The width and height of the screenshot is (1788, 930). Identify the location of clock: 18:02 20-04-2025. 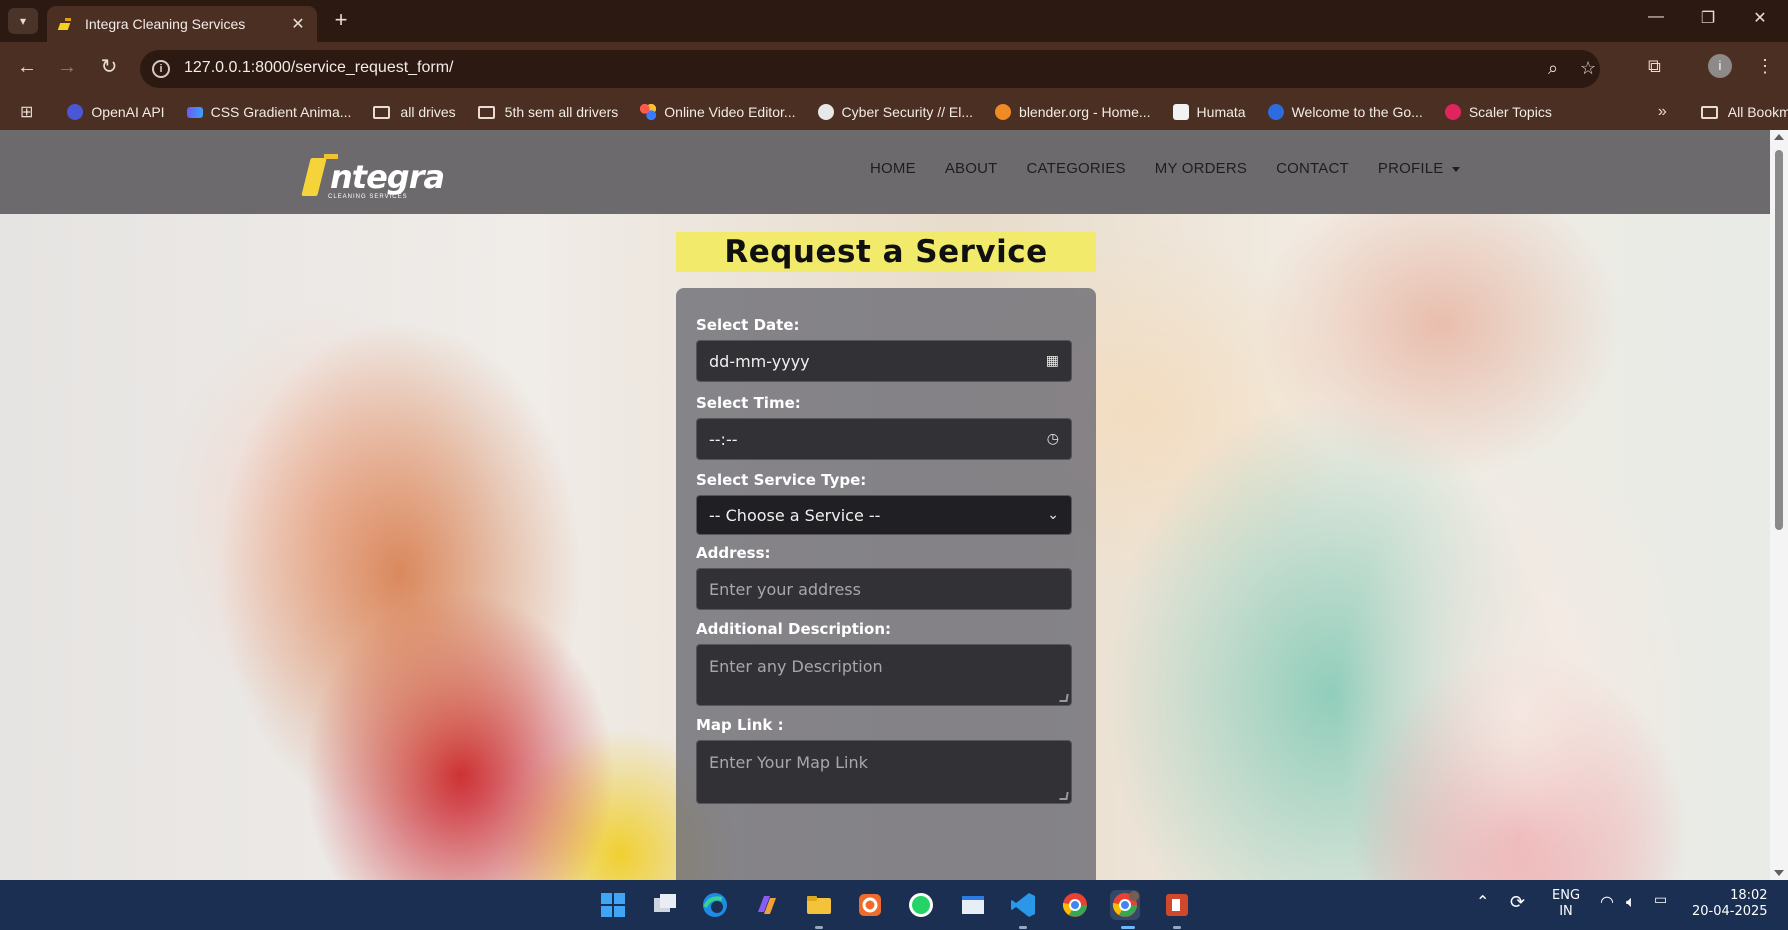
(1730, 904).